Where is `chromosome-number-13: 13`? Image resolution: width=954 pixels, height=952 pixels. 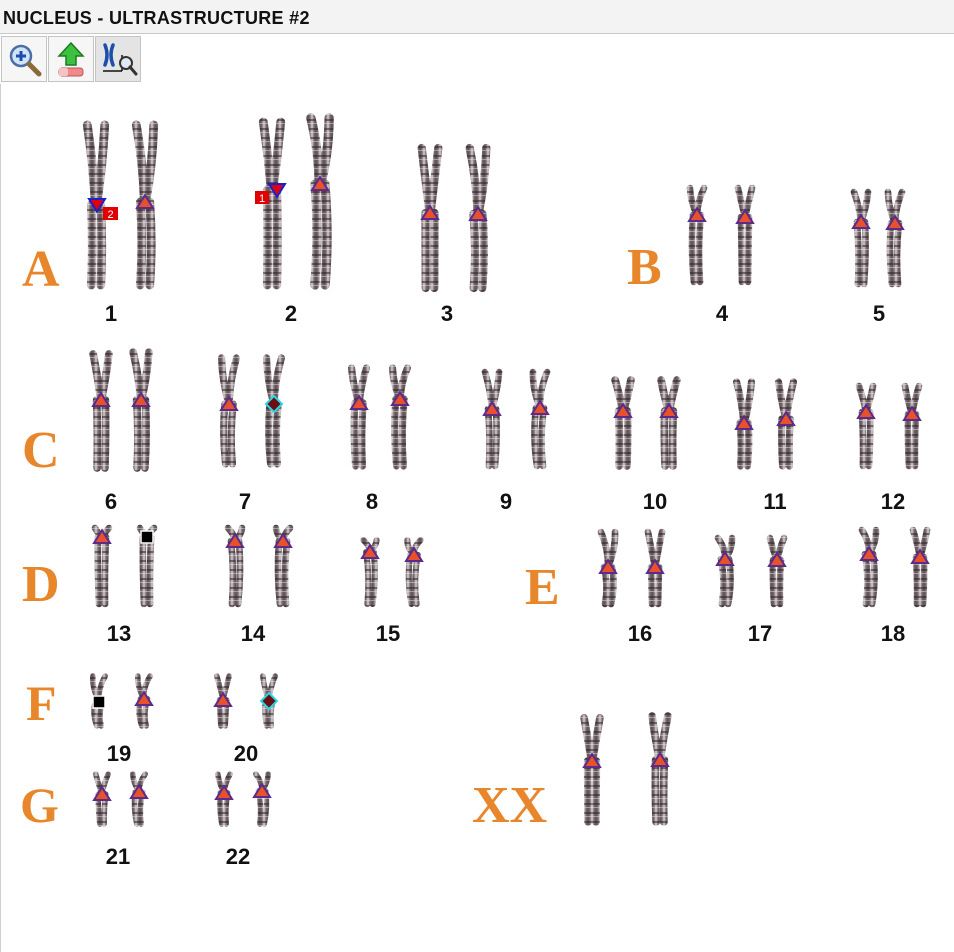 chromosome-number-13: 13 is located at coordinates (119, 633).